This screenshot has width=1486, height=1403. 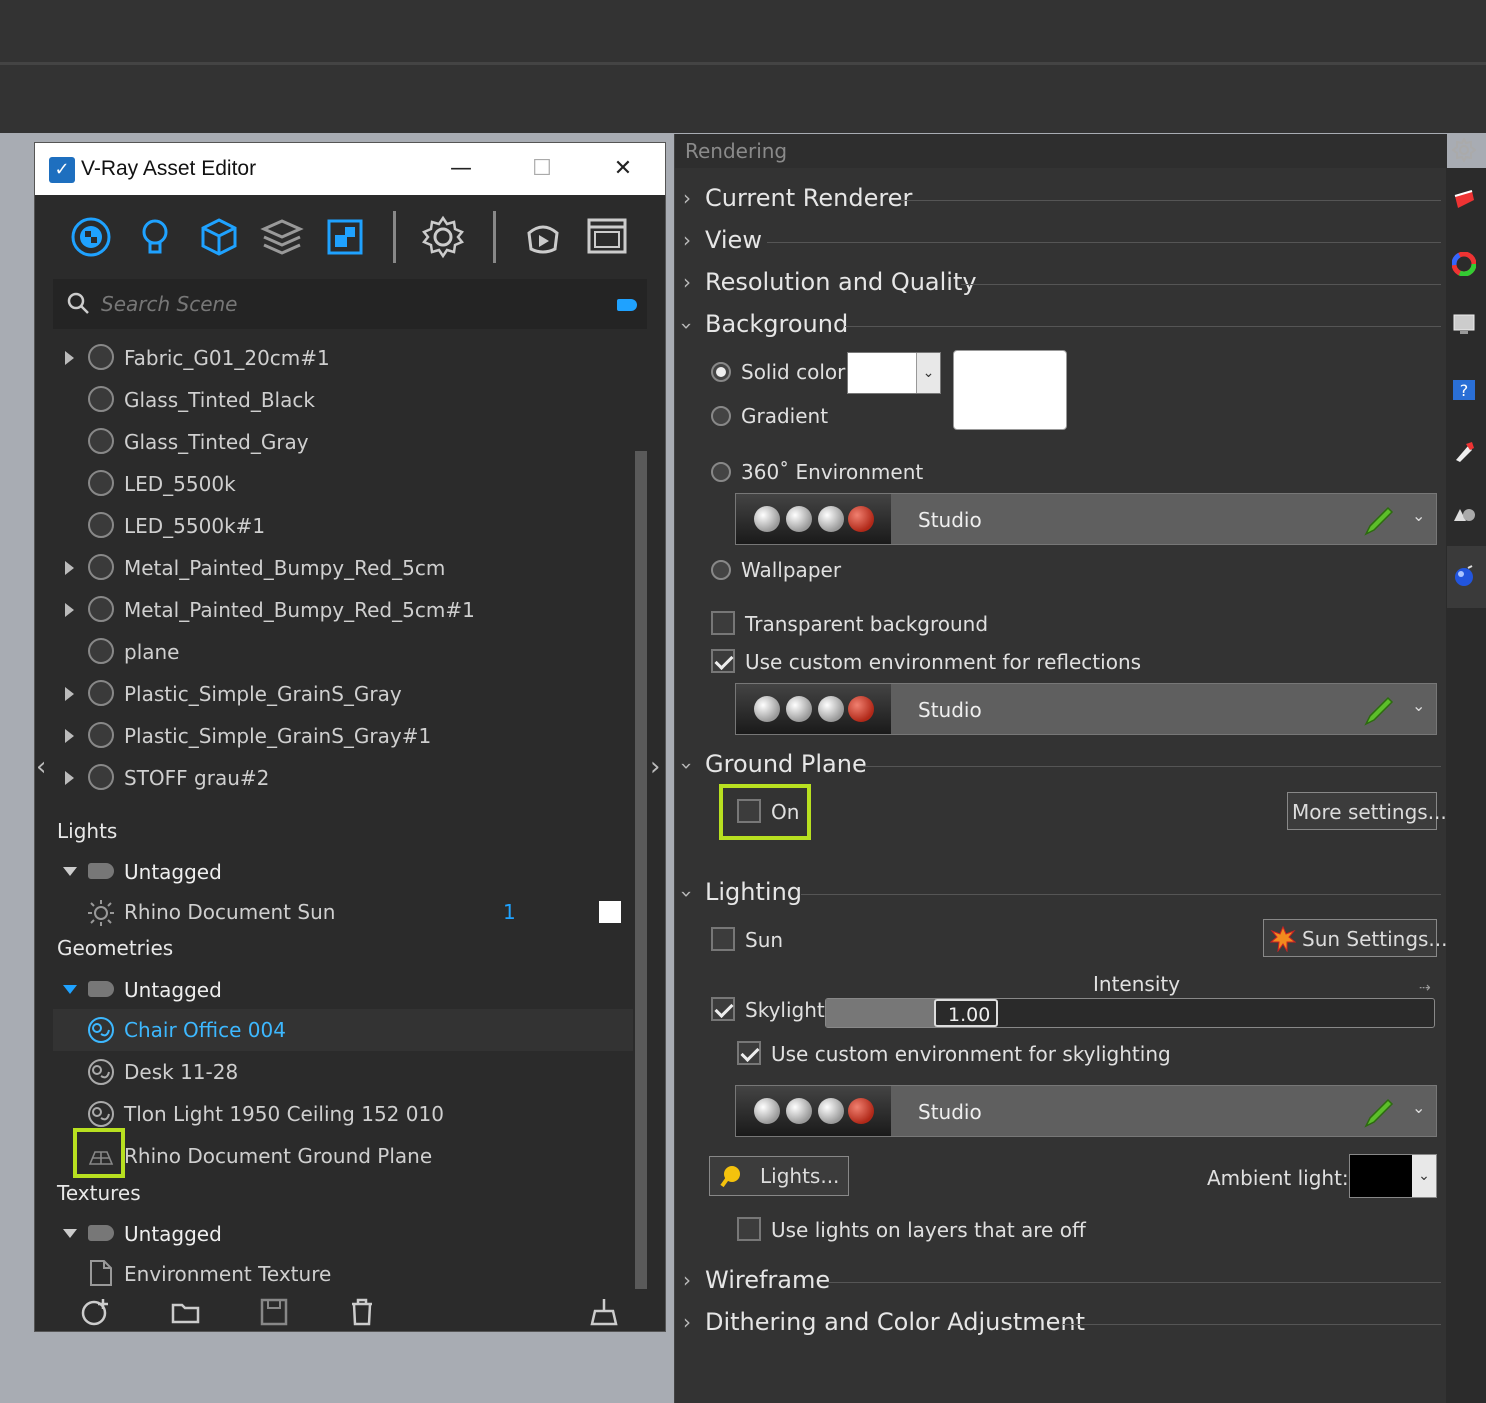 What do you see at coordinates (1061, 200) in the screenshot?
I see `category-current-renderer: › Current Renderer` at bounding box center [1061, 200].